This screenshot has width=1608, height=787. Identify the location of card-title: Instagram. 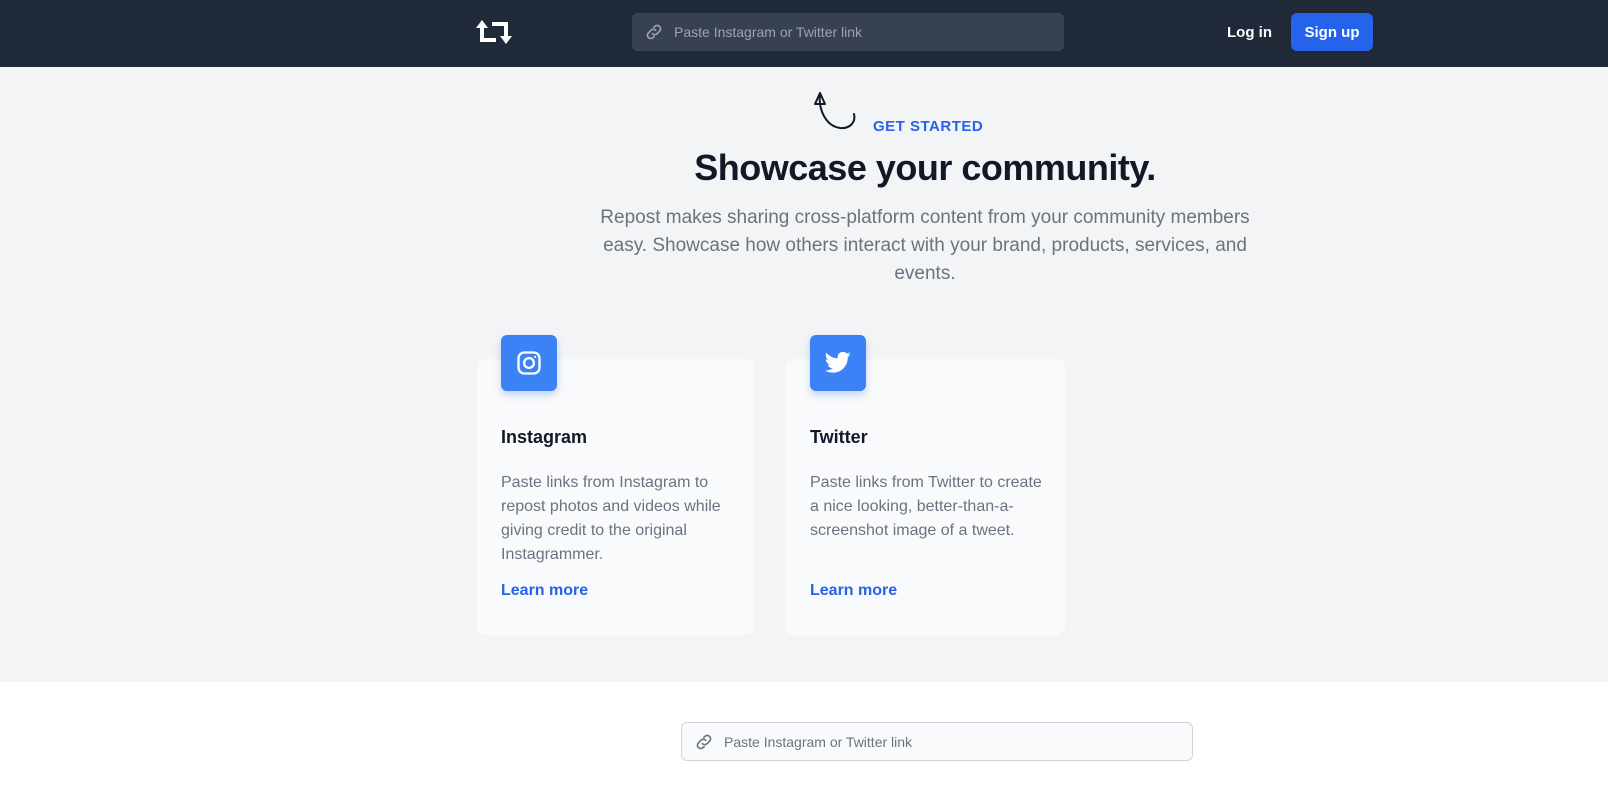
(544, 437).